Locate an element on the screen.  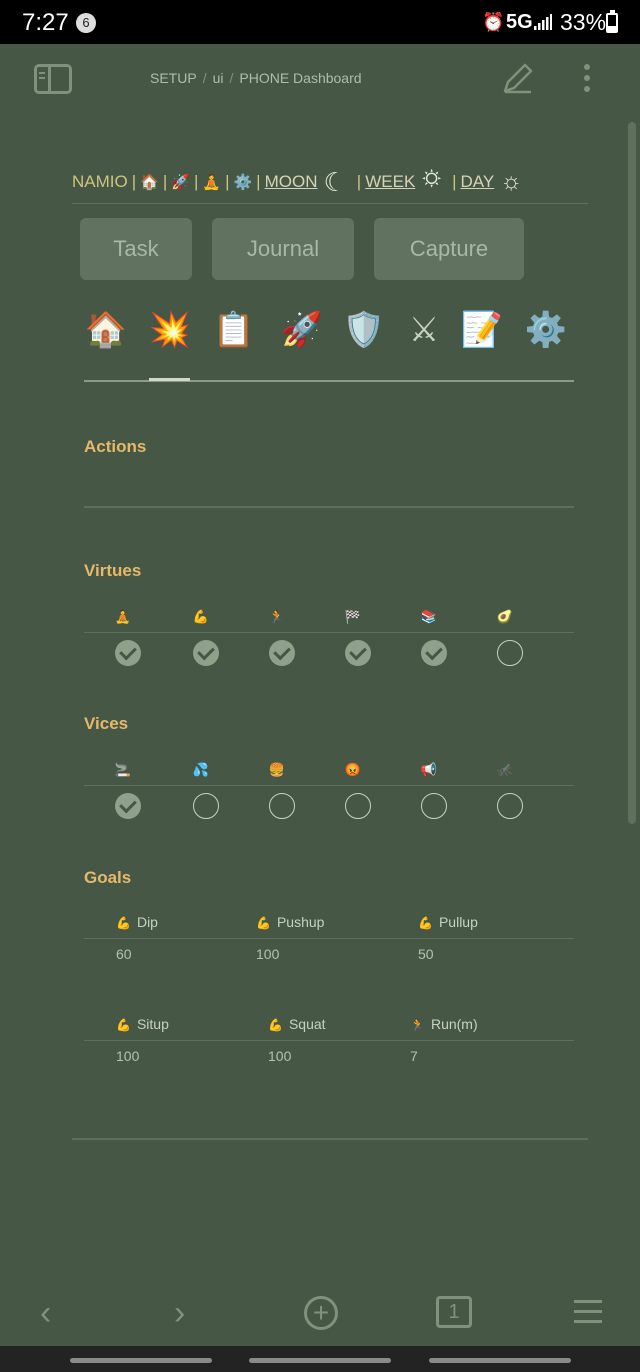
sidebar-toggle-icon is located at coordinates (53, 79).